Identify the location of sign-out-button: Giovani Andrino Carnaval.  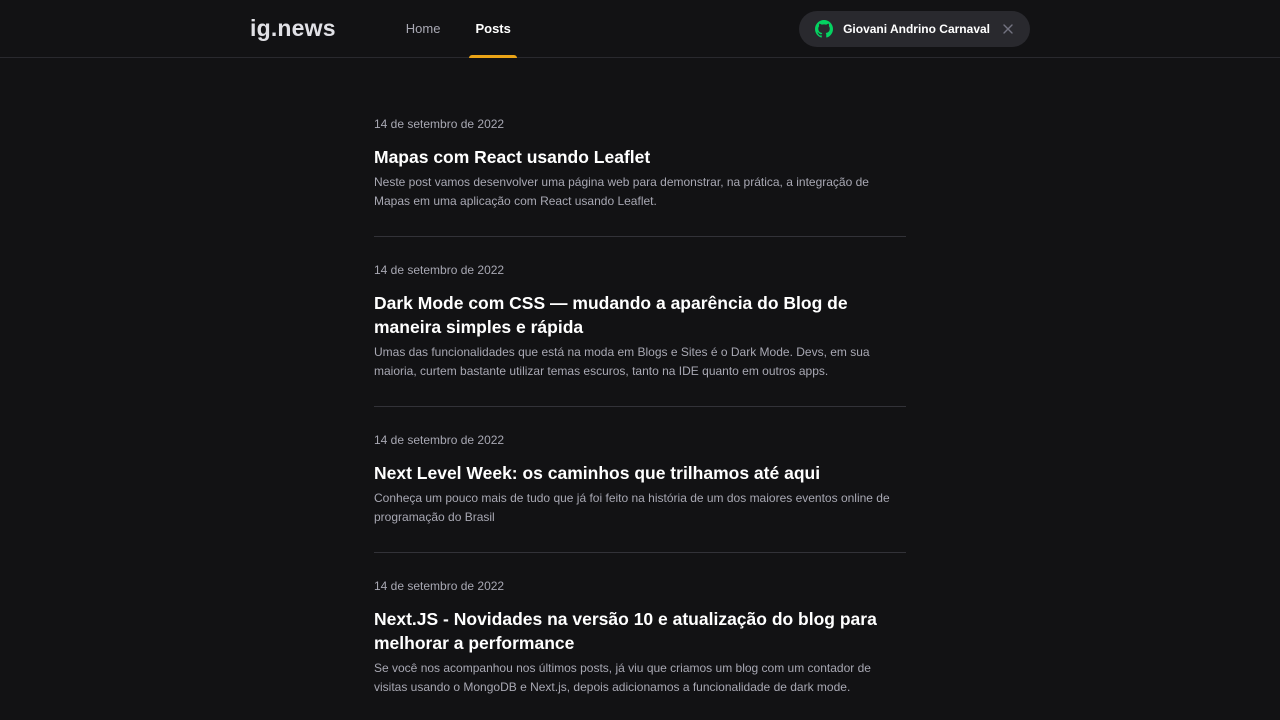
(914, 28).